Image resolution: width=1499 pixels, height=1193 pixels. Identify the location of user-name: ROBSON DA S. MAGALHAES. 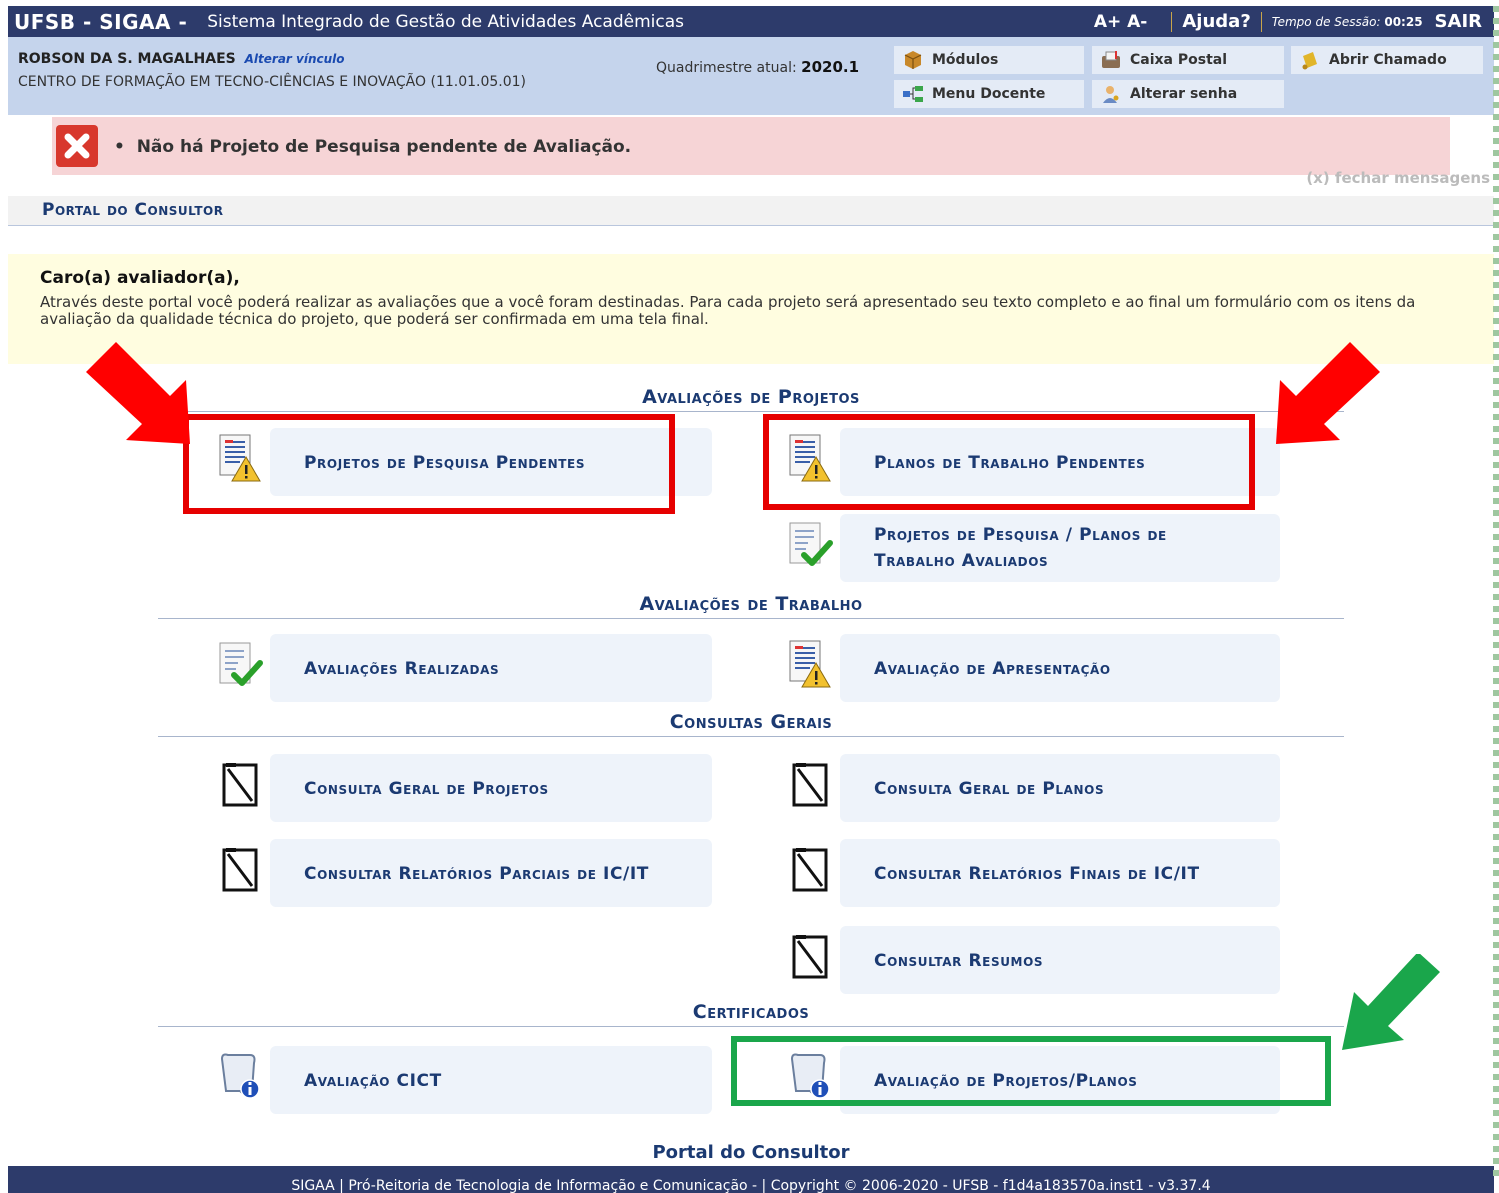
(127, 59).